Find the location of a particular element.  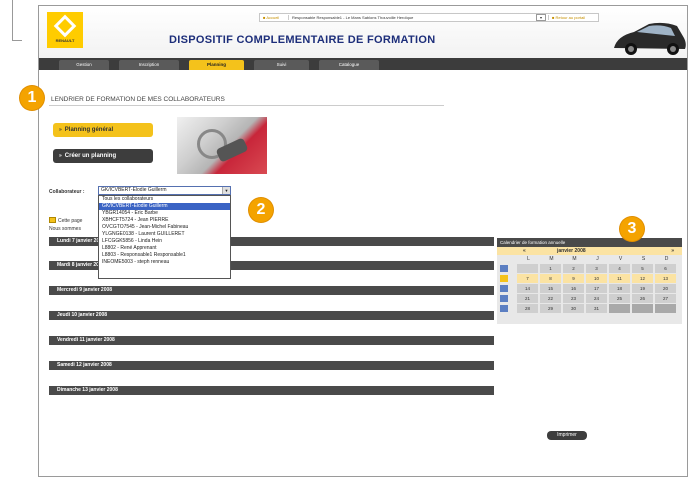

keys-photo is located at coordinates (222, 145).